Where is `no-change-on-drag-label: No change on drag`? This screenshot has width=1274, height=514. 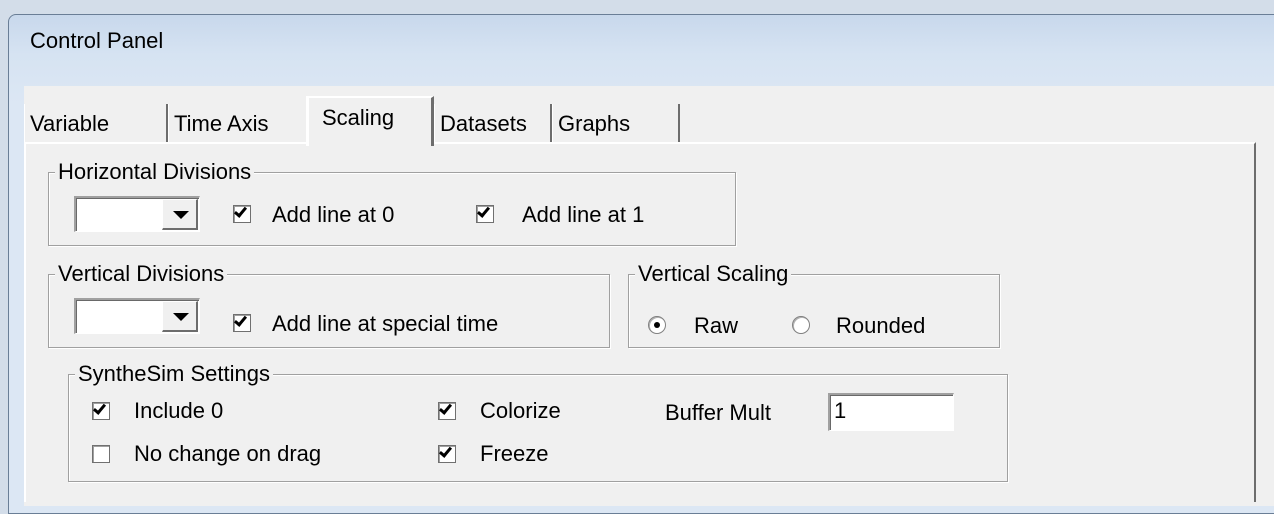
no-change-on-drag-label: No change on drag is located at coordinates (228, 453).